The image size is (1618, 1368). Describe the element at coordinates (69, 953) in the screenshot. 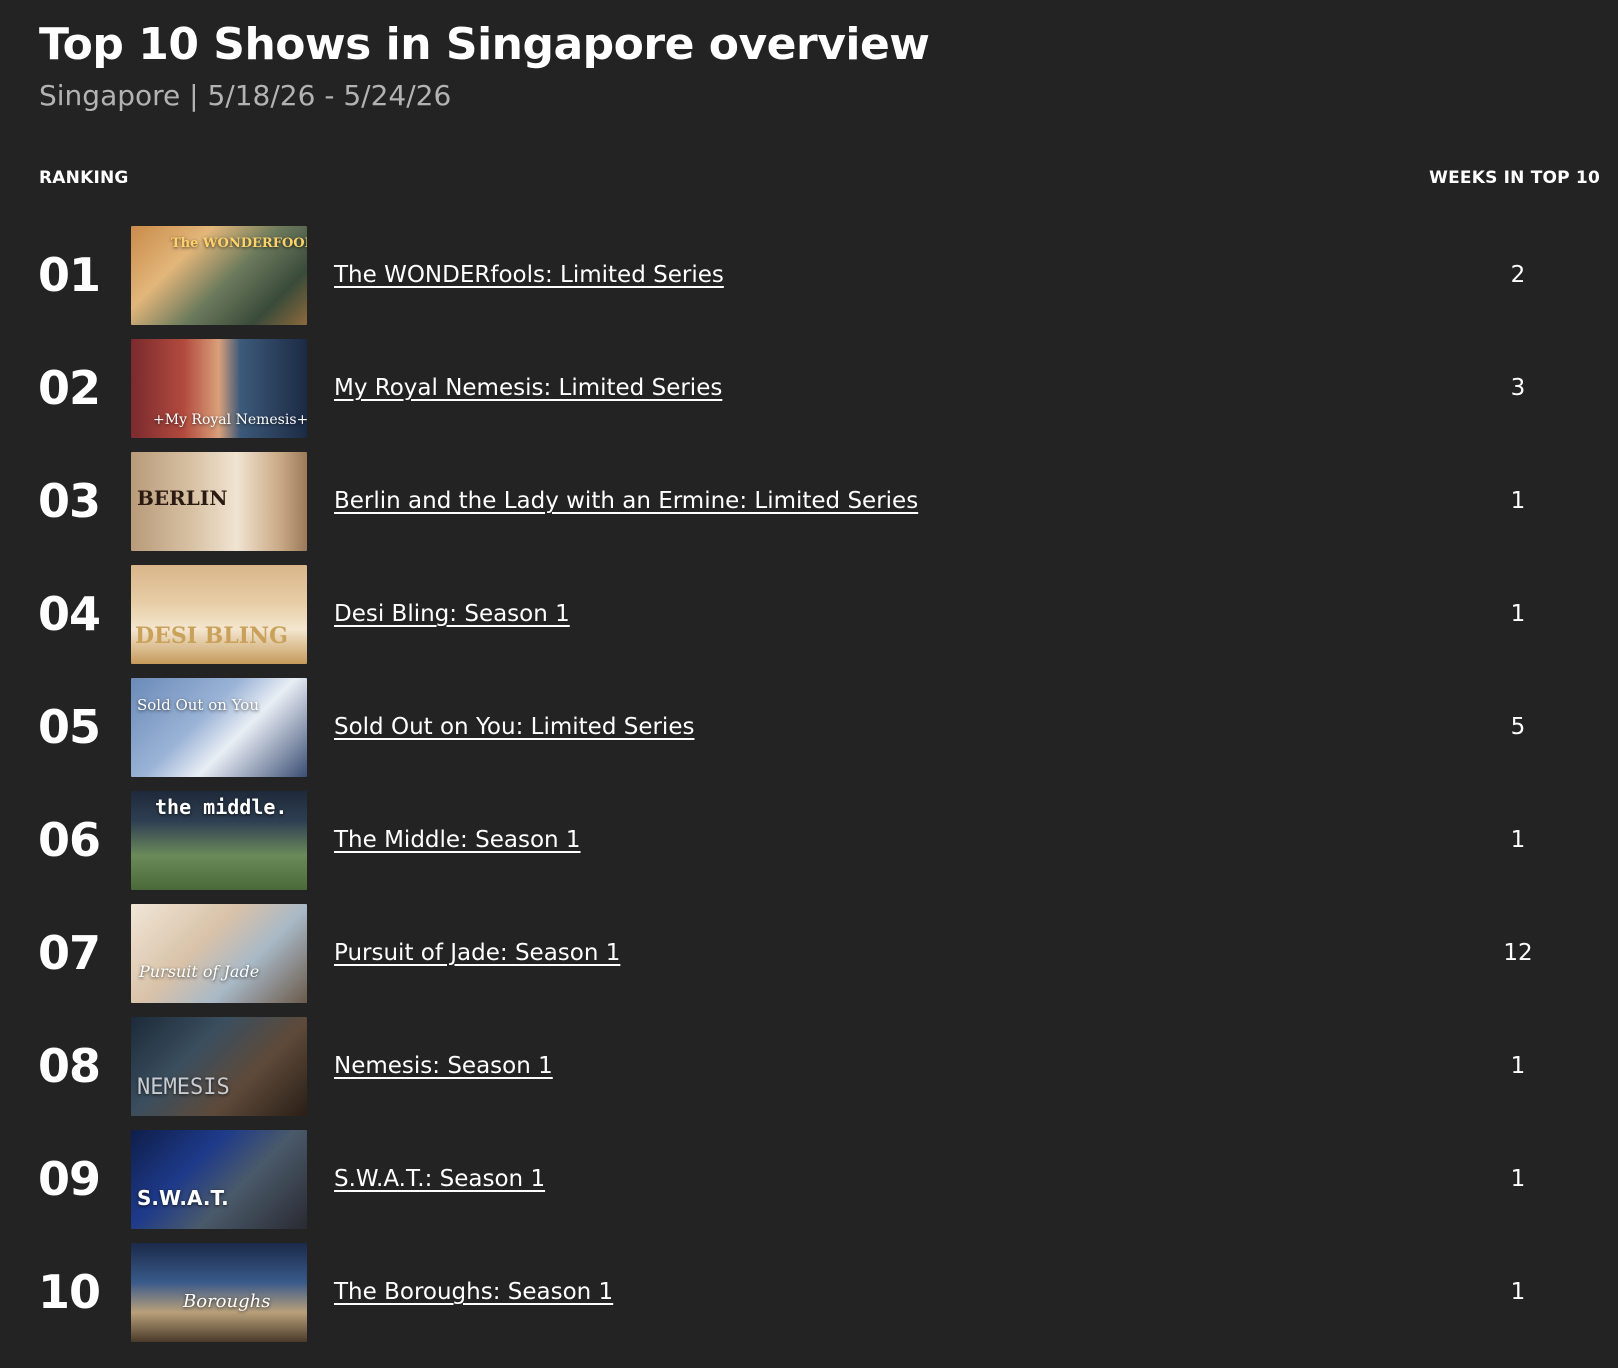

I see `rank-number: 07` at that location.